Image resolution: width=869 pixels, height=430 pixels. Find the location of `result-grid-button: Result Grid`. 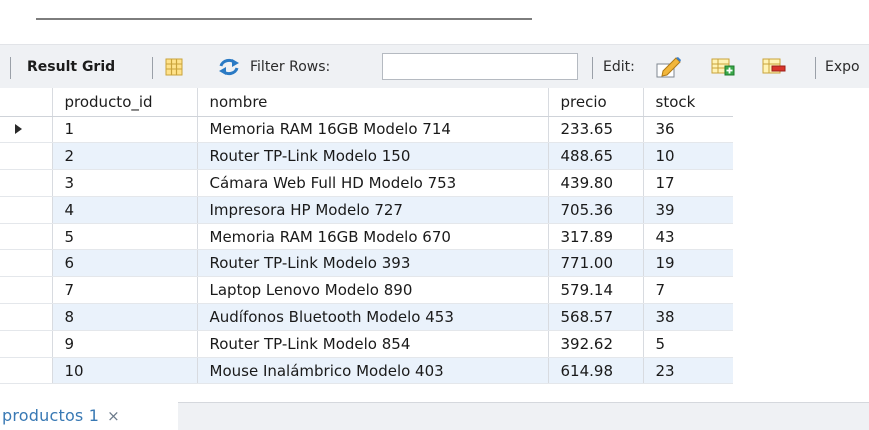

result-grid-button: Result Grid is located at coordinates (71, 67).